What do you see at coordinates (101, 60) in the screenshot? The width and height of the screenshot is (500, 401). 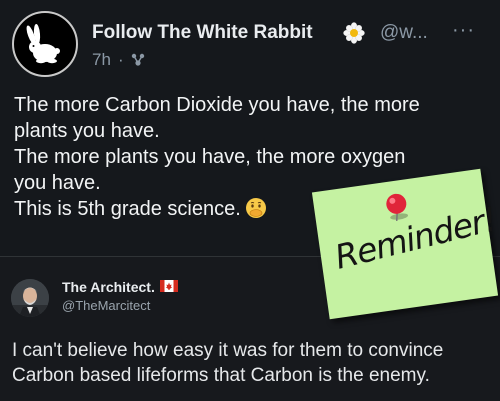 I see `post-timestamp: 7h` at bounding box center [101, 60].